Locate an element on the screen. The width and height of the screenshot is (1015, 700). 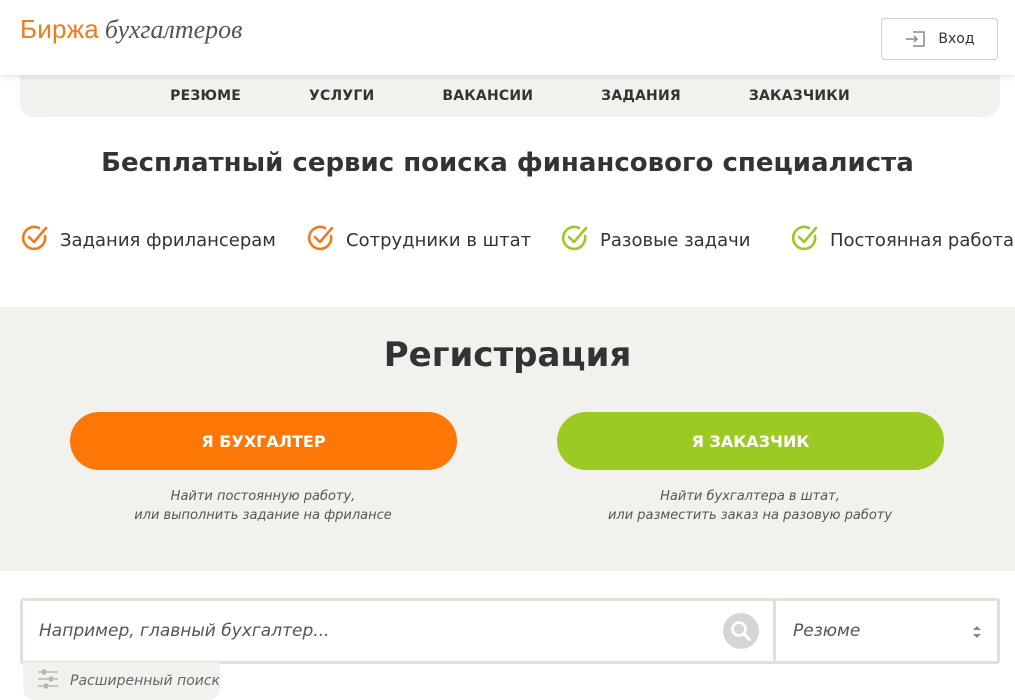
nav-item-vacancies: Вакансии is located at coordinates (487, 96).